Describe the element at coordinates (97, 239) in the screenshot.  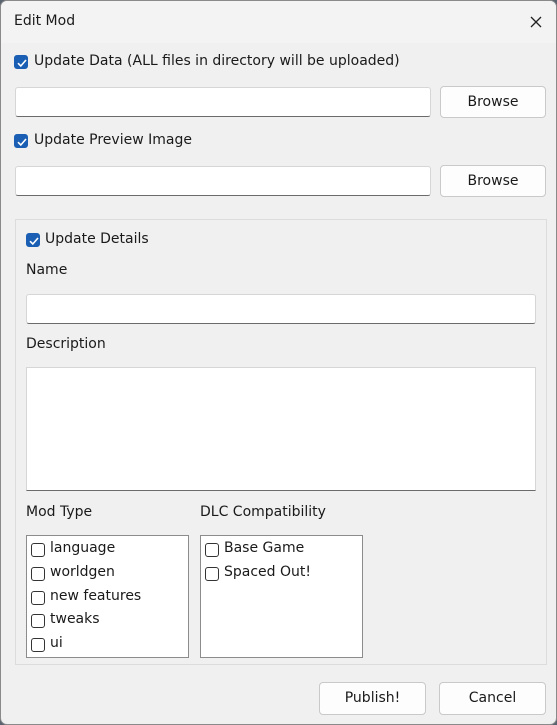
I see `update-details-label: Update Details` at that location.